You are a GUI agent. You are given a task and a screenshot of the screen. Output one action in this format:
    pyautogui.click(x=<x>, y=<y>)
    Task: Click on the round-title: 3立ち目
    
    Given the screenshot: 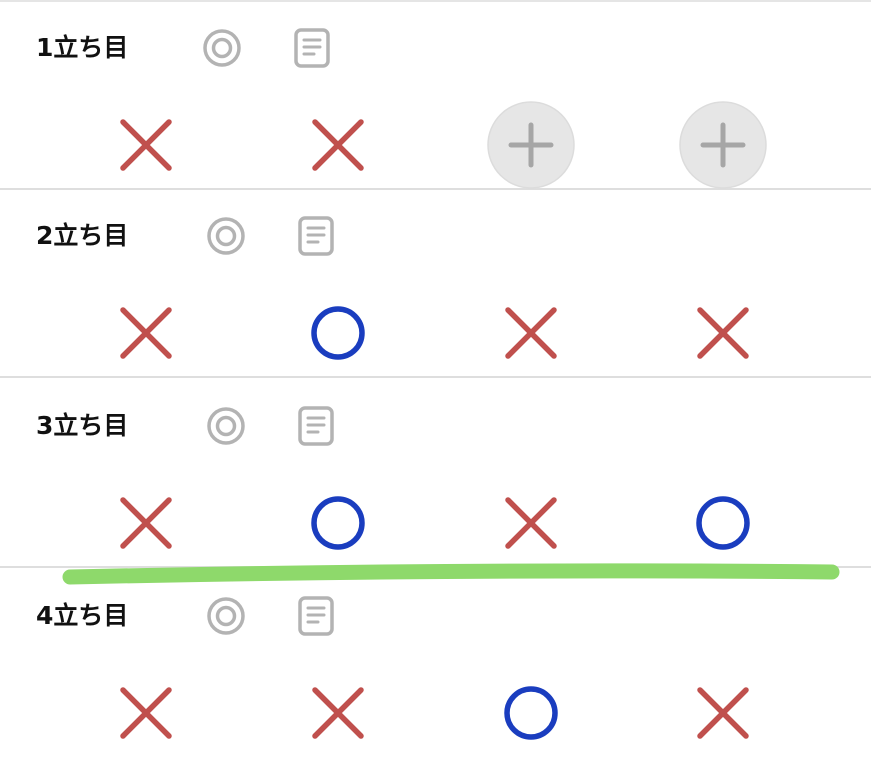 What is the action you would take?
    pyautogui.click(x=82, y=425)
    